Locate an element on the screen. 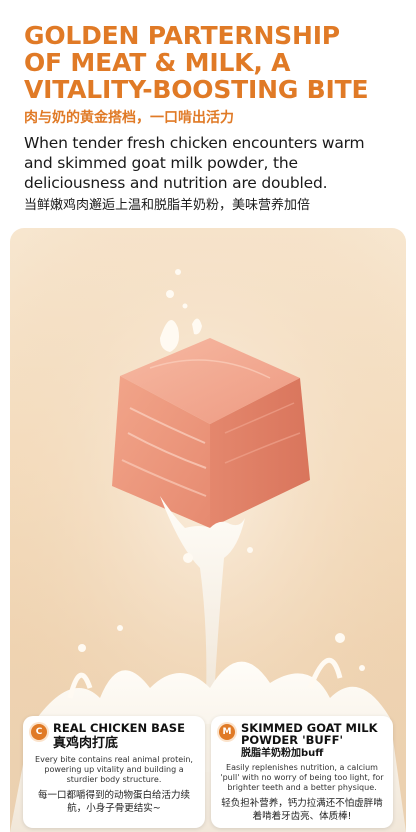 The height and width of the screenshot is (832, 416). card-header: C REAL CHICKEN BASE 真鸡肉打底 is located at coordinates (114, 737).